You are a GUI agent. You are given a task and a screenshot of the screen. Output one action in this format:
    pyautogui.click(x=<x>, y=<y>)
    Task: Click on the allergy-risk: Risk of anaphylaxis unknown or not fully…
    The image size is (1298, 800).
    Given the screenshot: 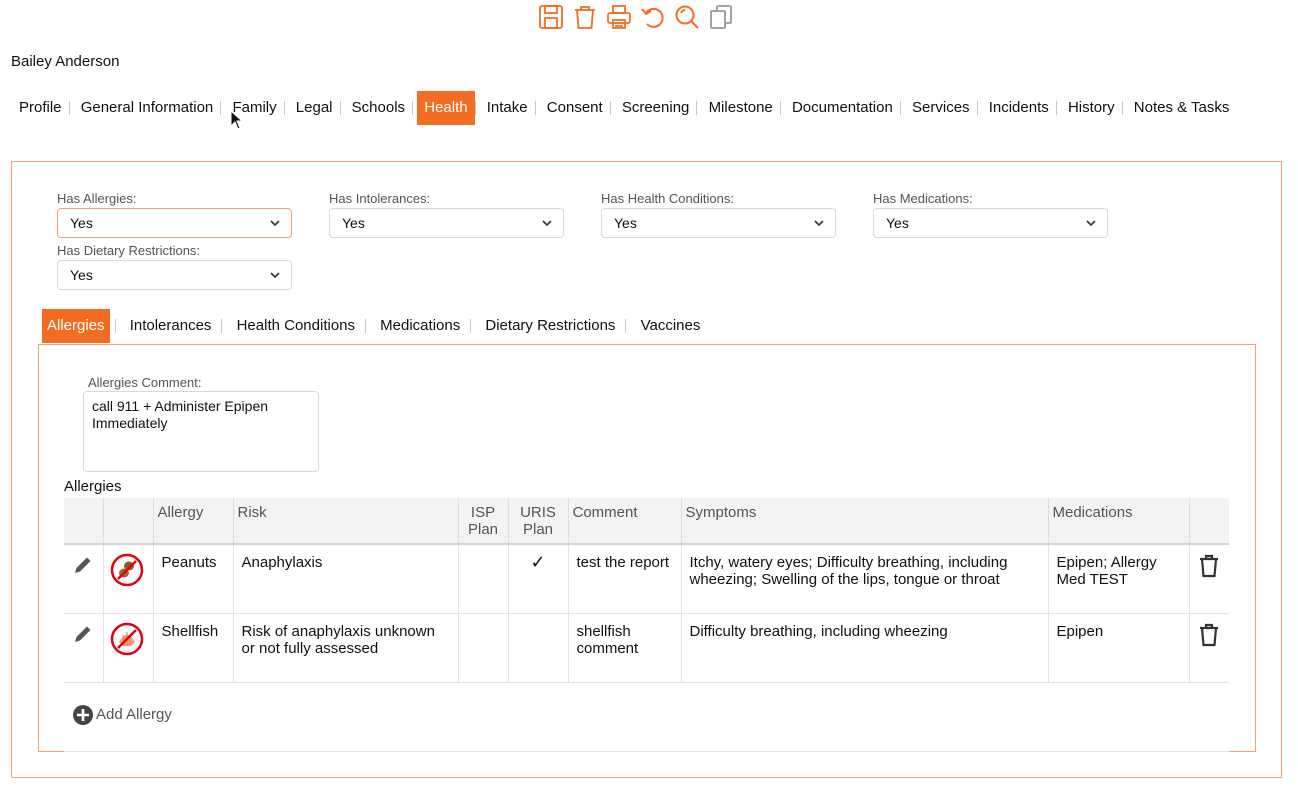 What is the action you would take?
    pyautogui.click(x=346, y=648)
    